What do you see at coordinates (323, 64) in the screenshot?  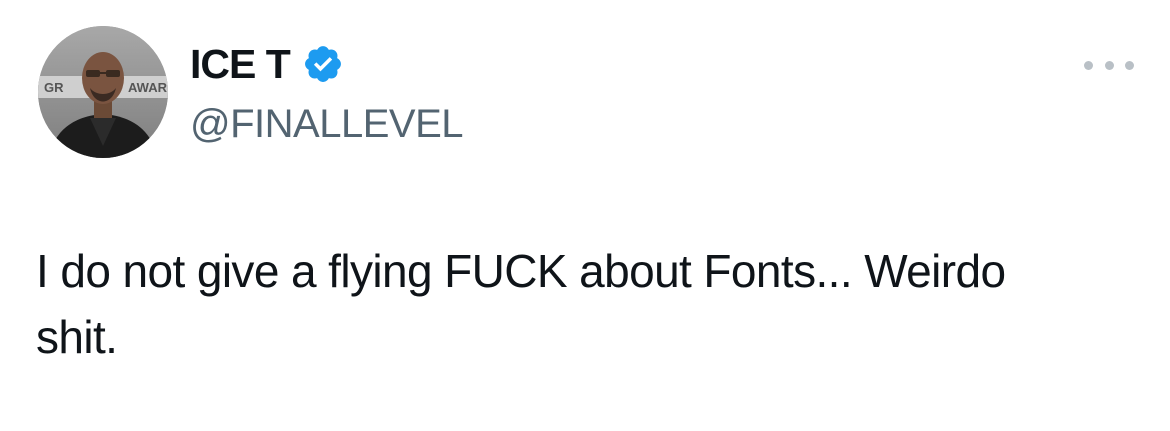 I see `verified-badge-icon` at bounding box center [323, 64].